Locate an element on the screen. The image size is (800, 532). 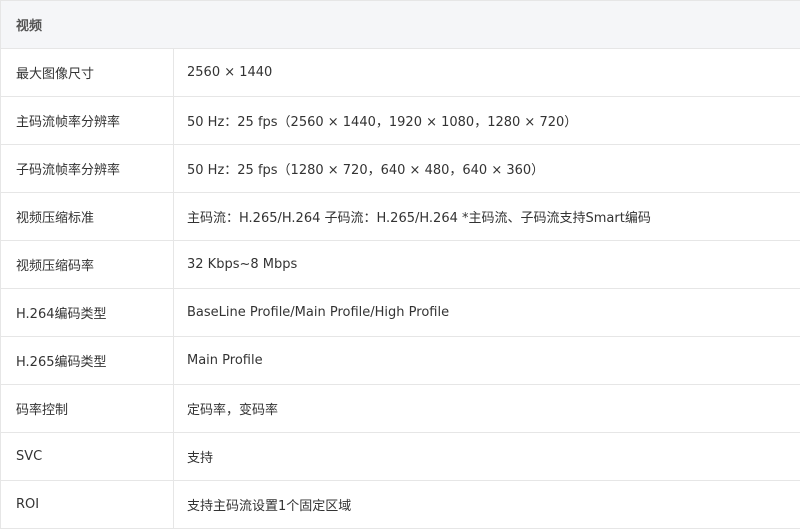
table-row: 码率控制 定码率，变码率 is located at coordinates (400, 408).